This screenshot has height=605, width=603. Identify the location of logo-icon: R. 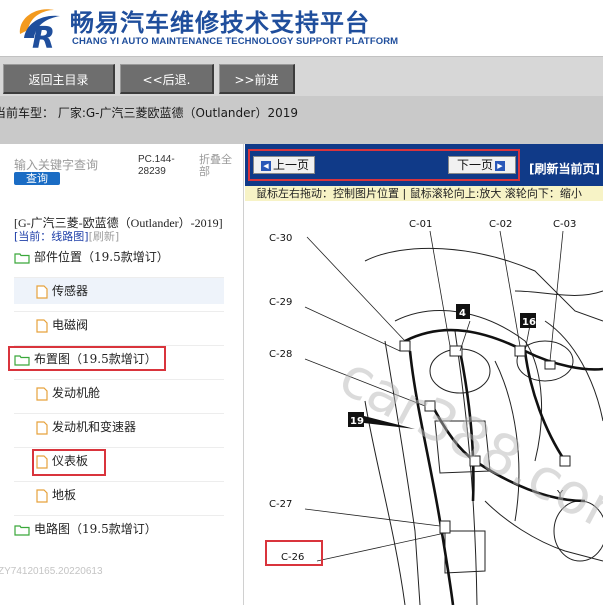
(39, 30).